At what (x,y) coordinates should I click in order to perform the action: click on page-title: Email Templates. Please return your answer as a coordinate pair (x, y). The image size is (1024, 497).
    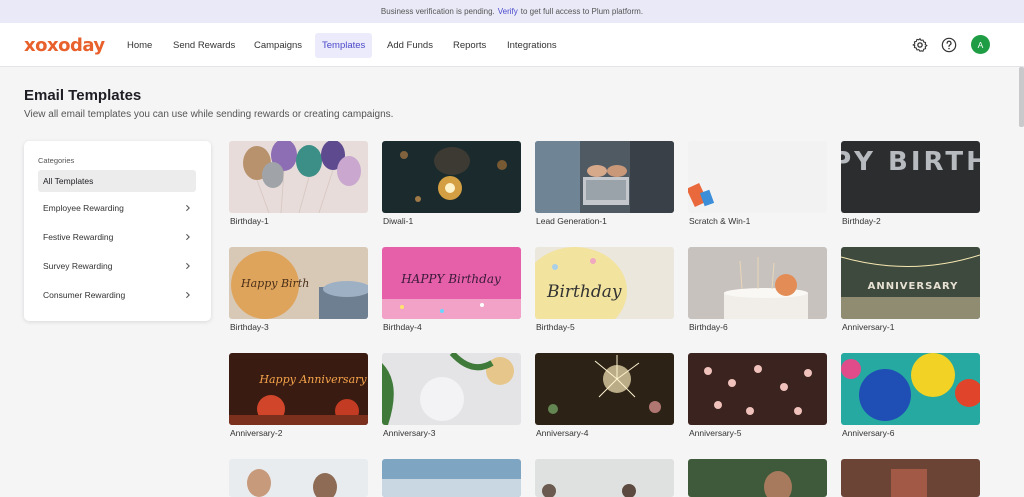
    Looking at the image, I should click on (83, 95).